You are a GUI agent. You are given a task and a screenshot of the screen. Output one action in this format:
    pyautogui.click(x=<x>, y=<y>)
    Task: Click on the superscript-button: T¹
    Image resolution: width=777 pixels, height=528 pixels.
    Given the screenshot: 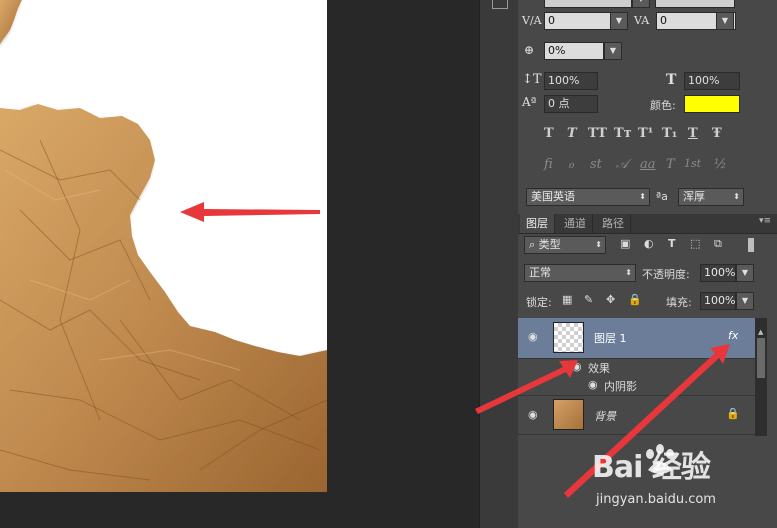 What is the action you would take?
    pyautogui.click(x=645, y=133)
    